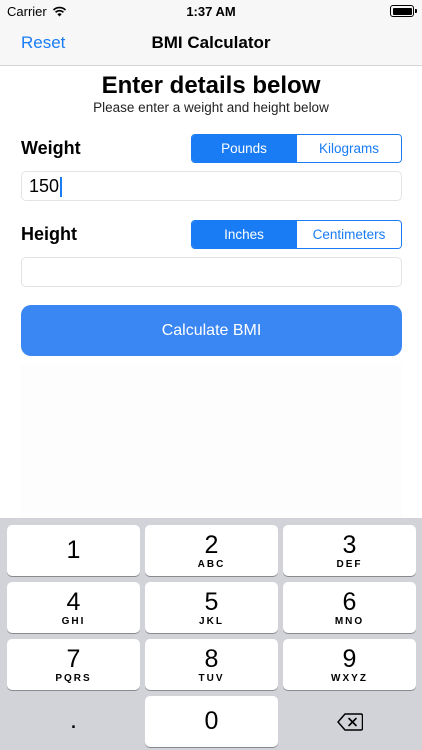  What do you see at coordinates (349, 602) in the screenshot?
I see `key-label: 6` at bounding box center [349, 602].